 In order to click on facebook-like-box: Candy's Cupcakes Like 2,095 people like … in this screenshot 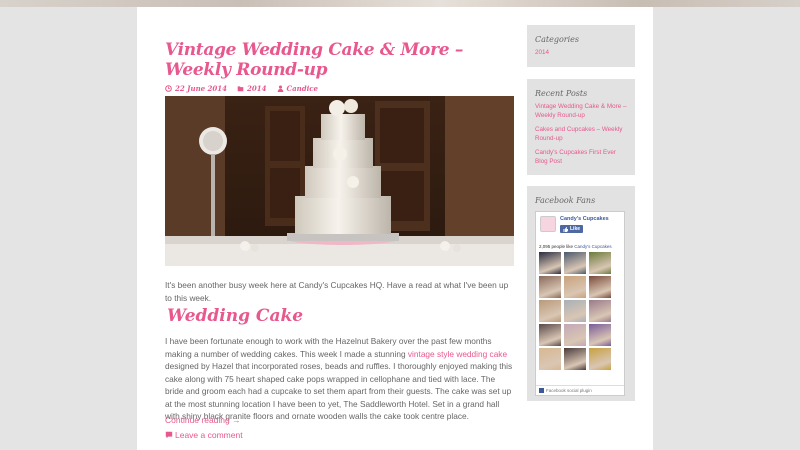, I will do `click(580, 303)`.